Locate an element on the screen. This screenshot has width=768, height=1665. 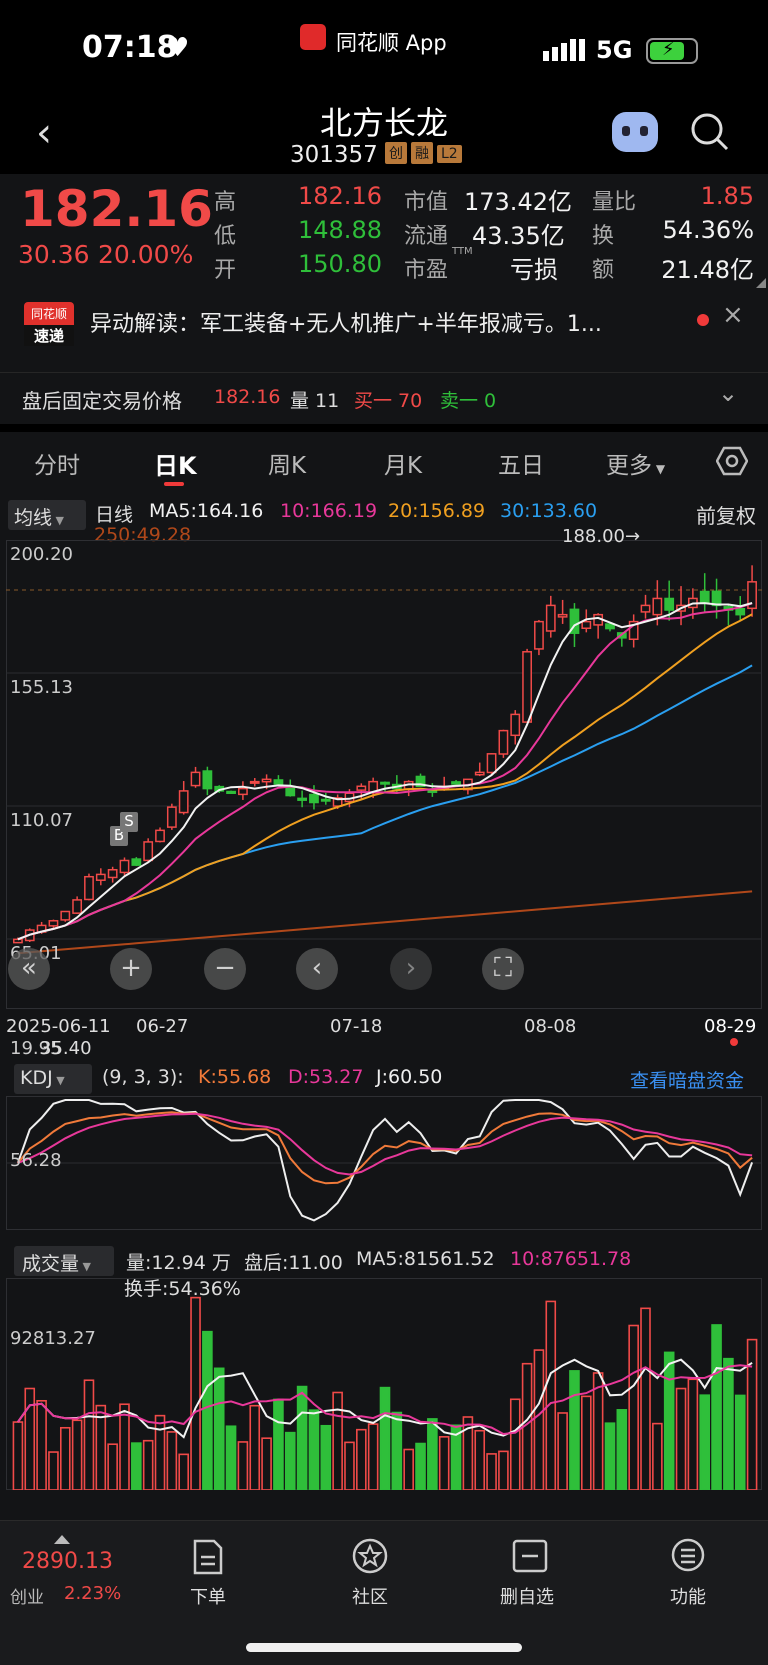
tab-weekly-k: 周K is located at coordinates (287, 463).